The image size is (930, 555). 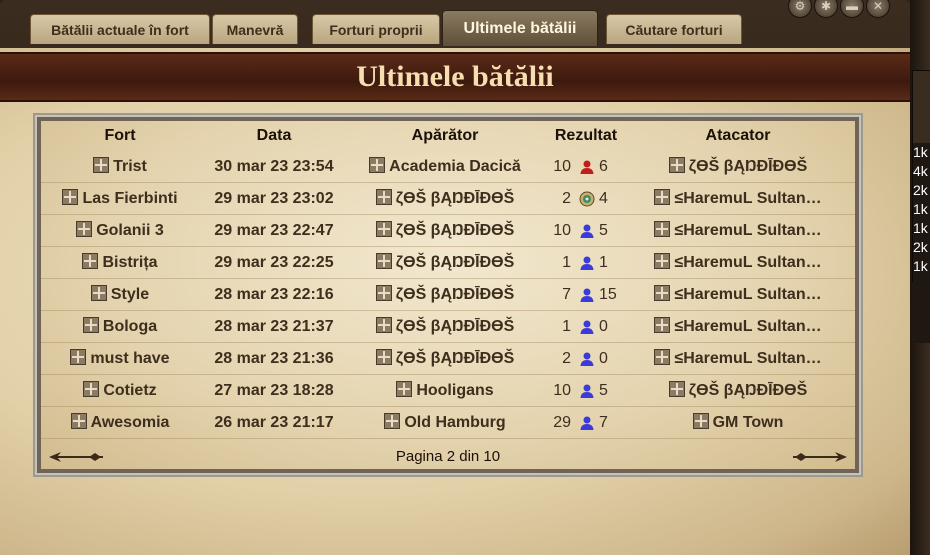 I want to click on fort-link: Awesomia, so click(x=120, y=422).